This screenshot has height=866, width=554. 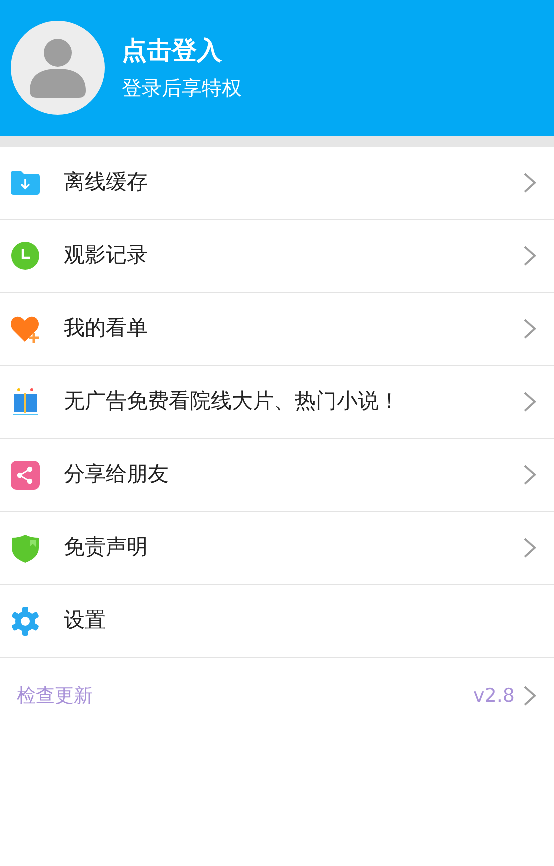 I want to click on menu-label: 分享给朋友, so click(x=117, y=474).